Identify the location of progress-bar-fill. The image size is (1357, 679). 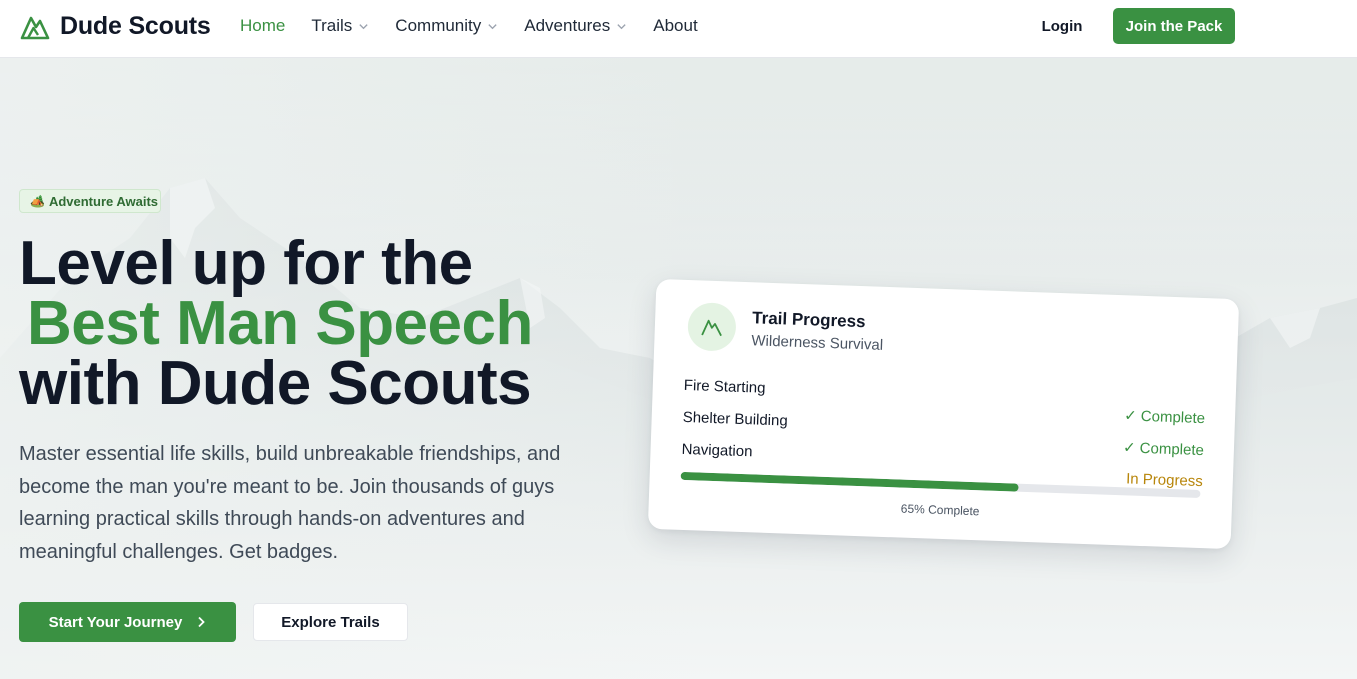
(849, 481).